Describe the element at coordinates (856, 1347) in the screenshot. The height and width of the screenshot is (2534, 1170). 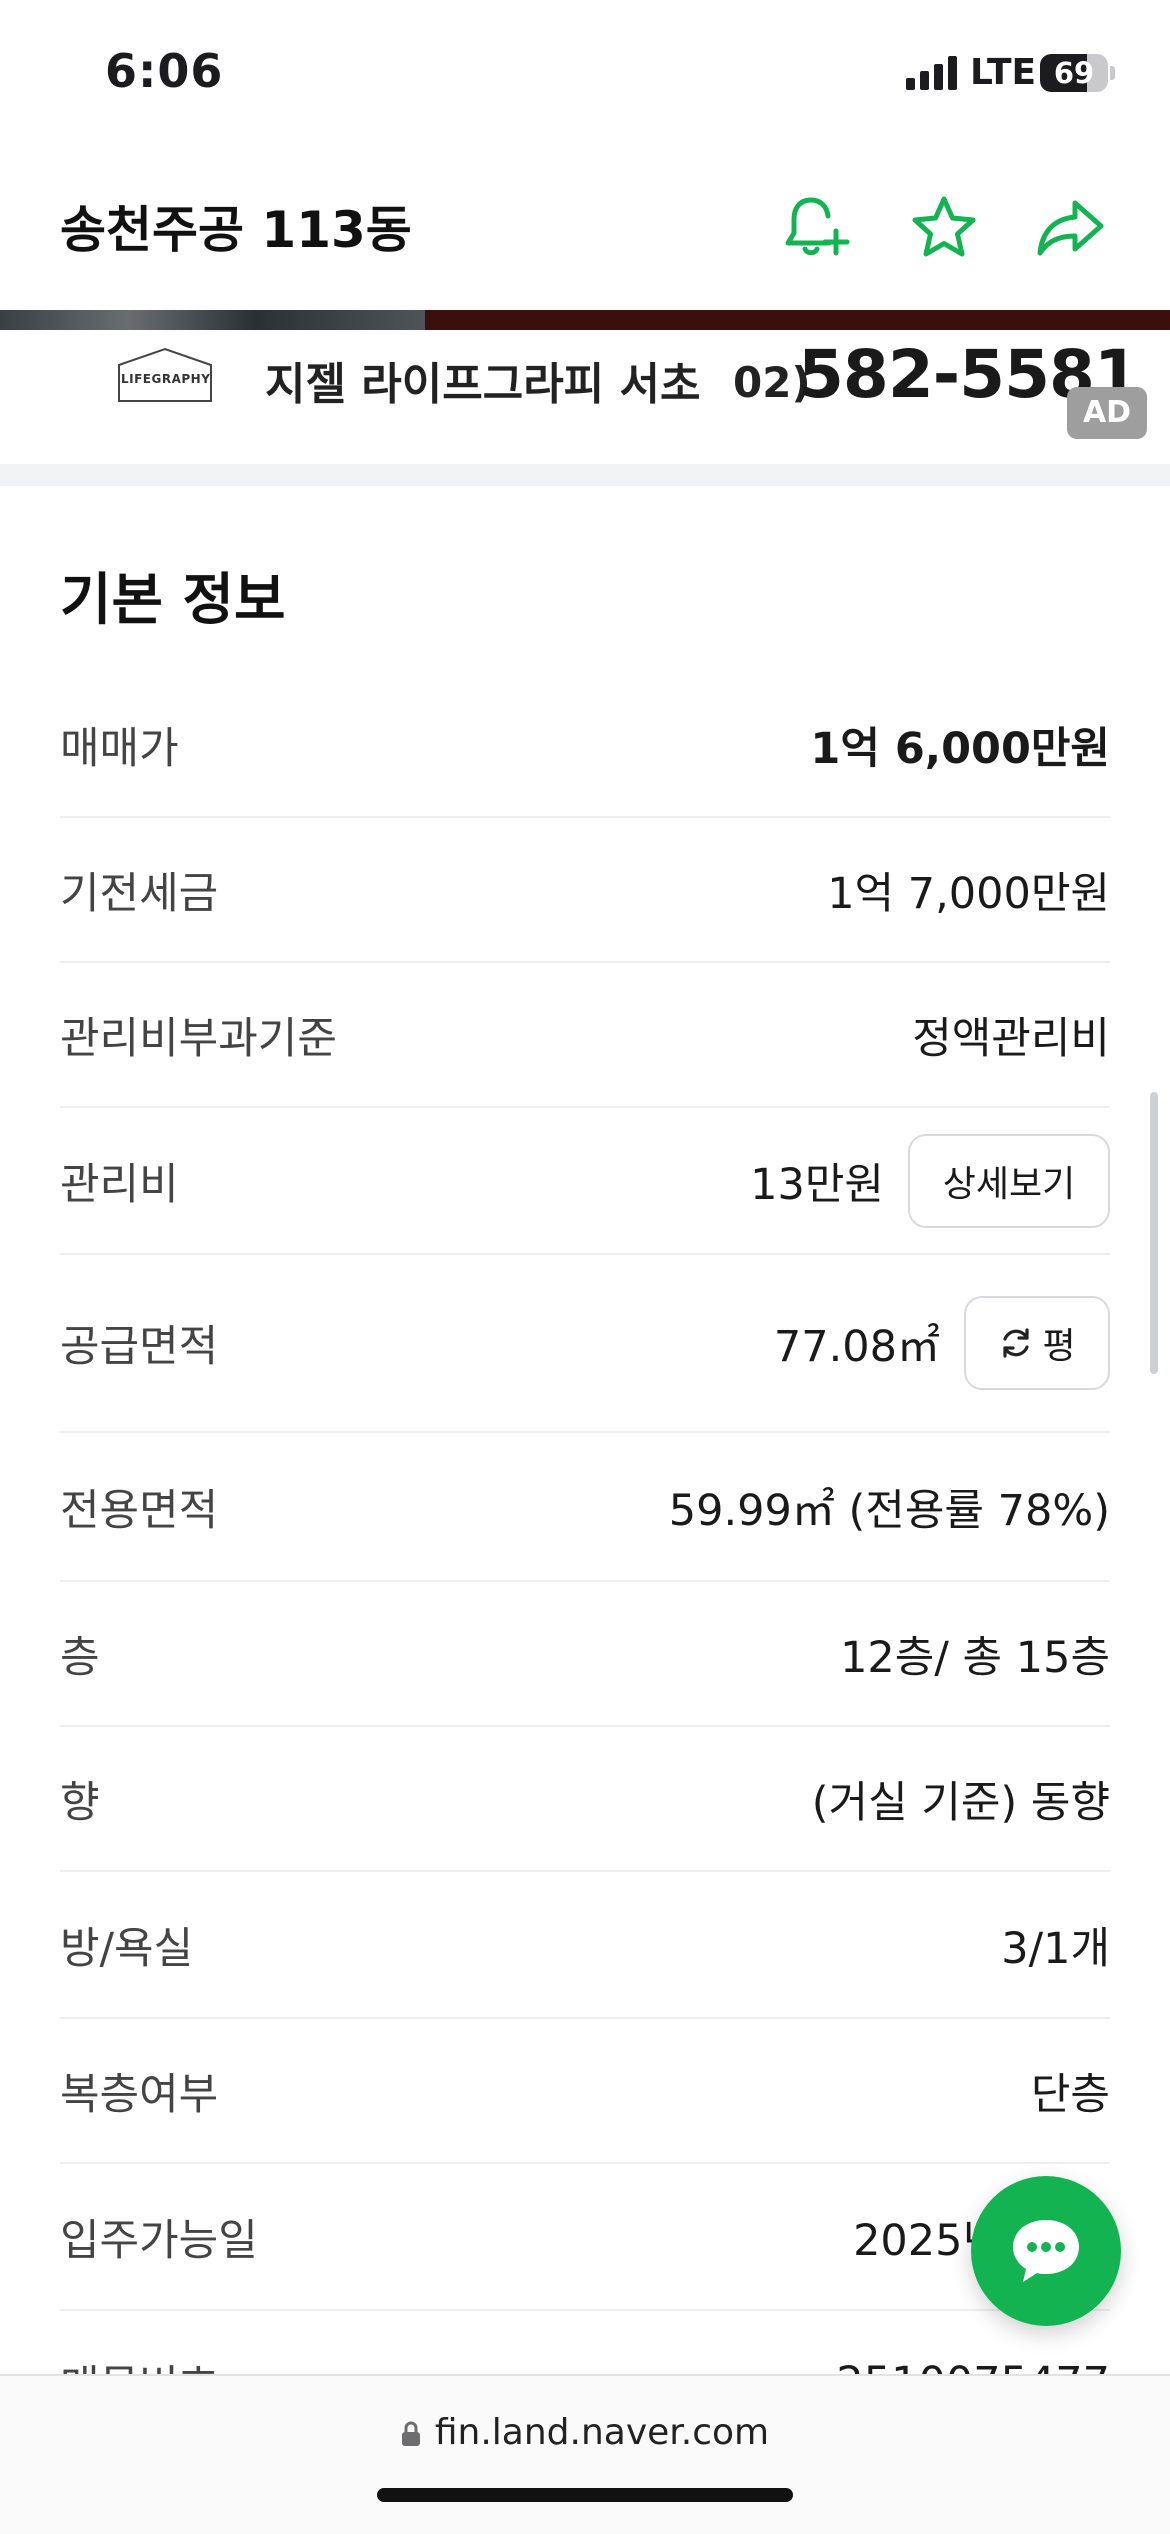
I see `row-value: 77.08㎡` at that location.